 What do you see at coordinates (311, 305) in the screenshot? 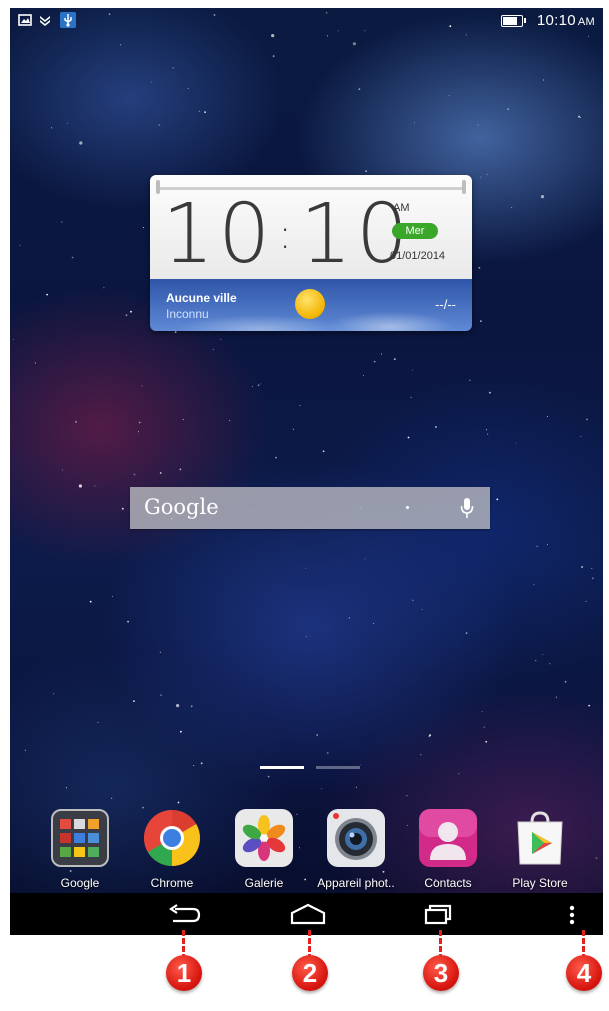
I see `weather-panel: Aucune ville Inconnu --/--` at bounding box center [311, 305].